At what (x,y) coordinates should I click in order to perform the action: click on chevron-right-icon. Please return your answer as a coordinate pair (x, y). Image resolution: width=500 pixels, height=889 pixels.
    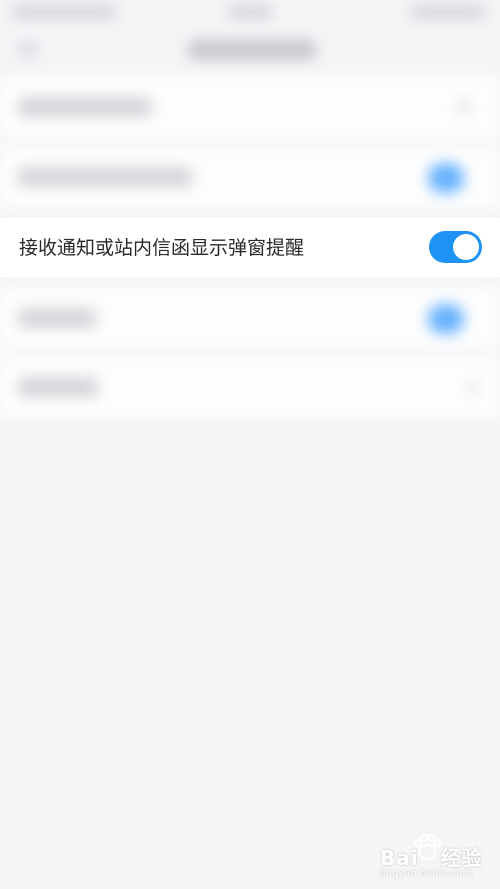
    Looking at the image, I should click on (473, 387).